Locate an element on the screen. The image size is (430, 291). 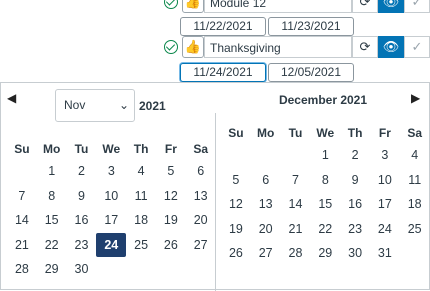
week-row: 1234 is located at coordinates (325, 155).